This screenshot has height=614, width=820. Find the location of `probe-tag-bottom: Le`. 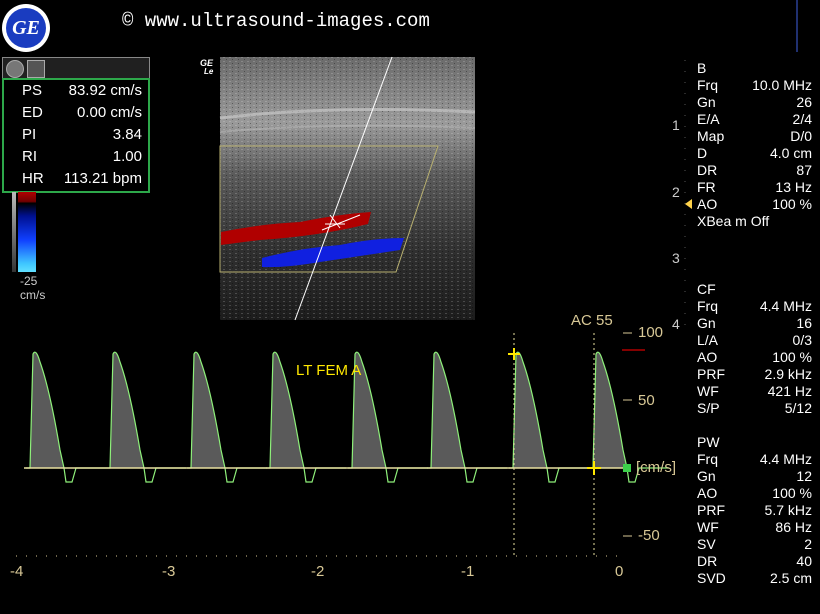

probe-tag-bottom: Le is located at coordinates (209, 71).